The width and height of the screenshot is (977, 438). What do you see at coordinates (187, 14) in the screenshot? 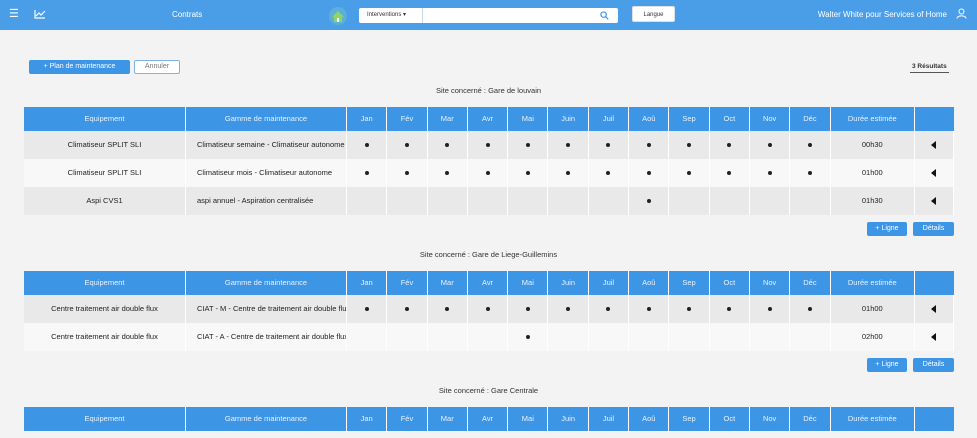
I see `app-title: Contrats` at bounding box center [187, 14].